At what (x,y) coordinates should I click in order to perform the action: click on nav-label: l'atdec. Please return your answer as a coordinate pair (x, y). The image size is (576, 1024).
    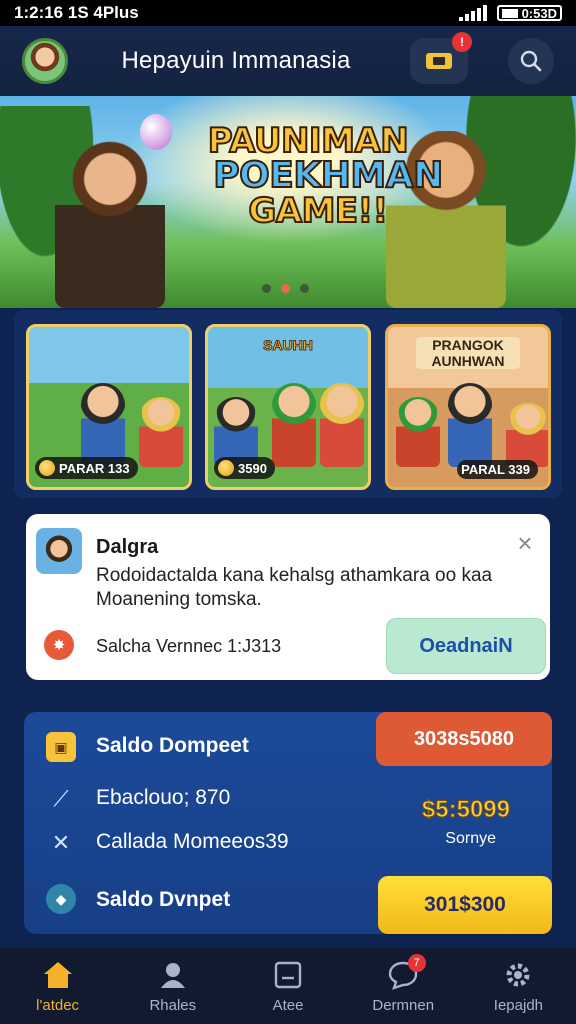
    Looking at the image, I should click on (58, 1005).